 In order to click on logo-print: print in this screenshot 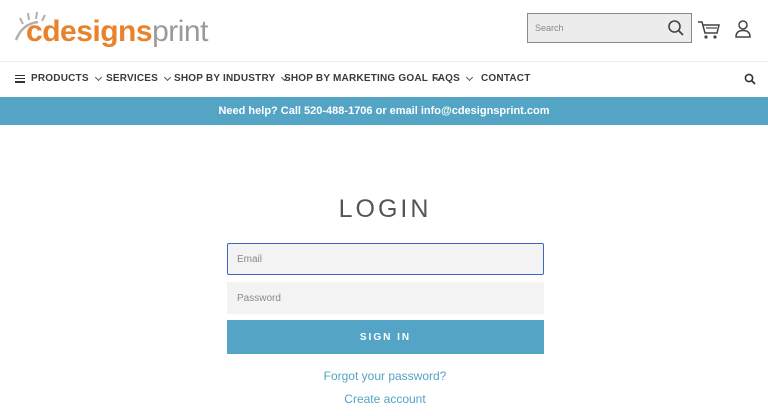, I will do `click(180, 31)`.